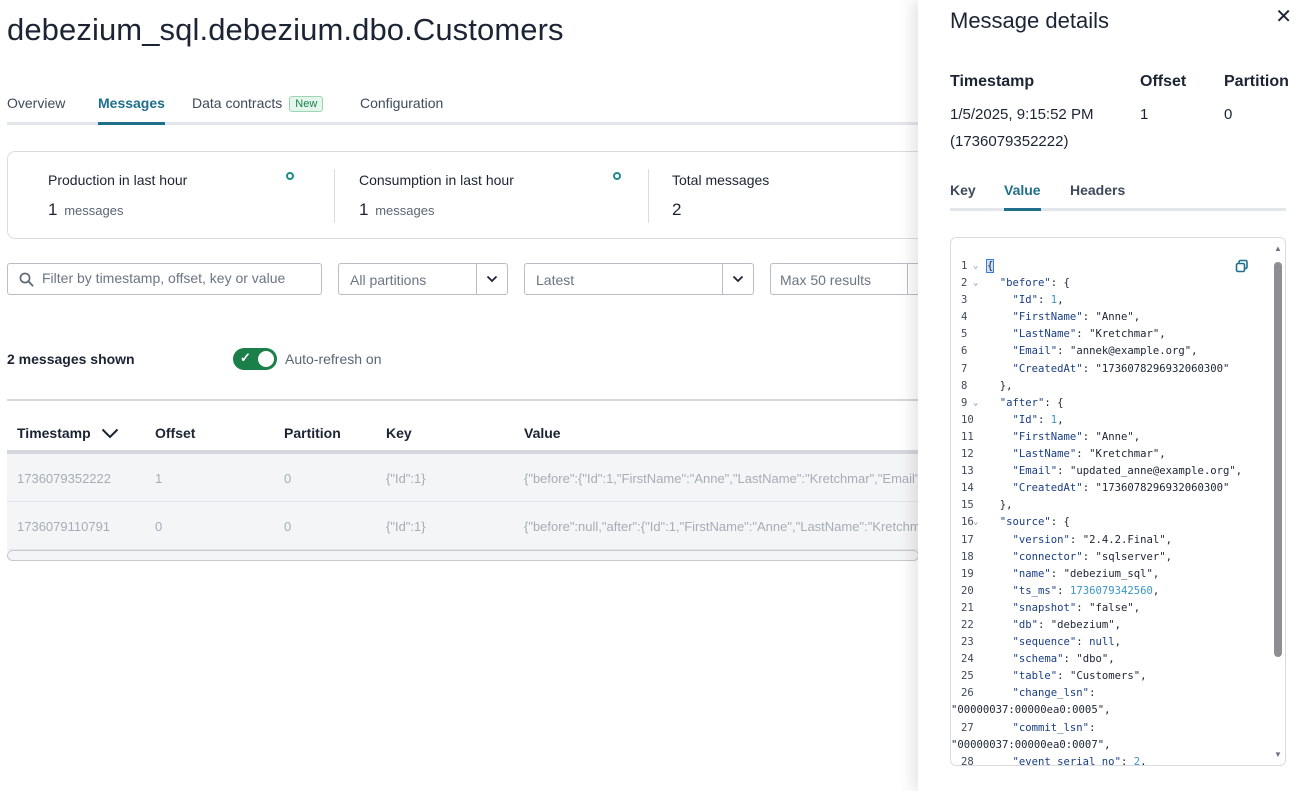  What do you see at coordinates (639, 279) in the screenshot?
I see `start-position-select: Latest` at bounding box center [639, 279].